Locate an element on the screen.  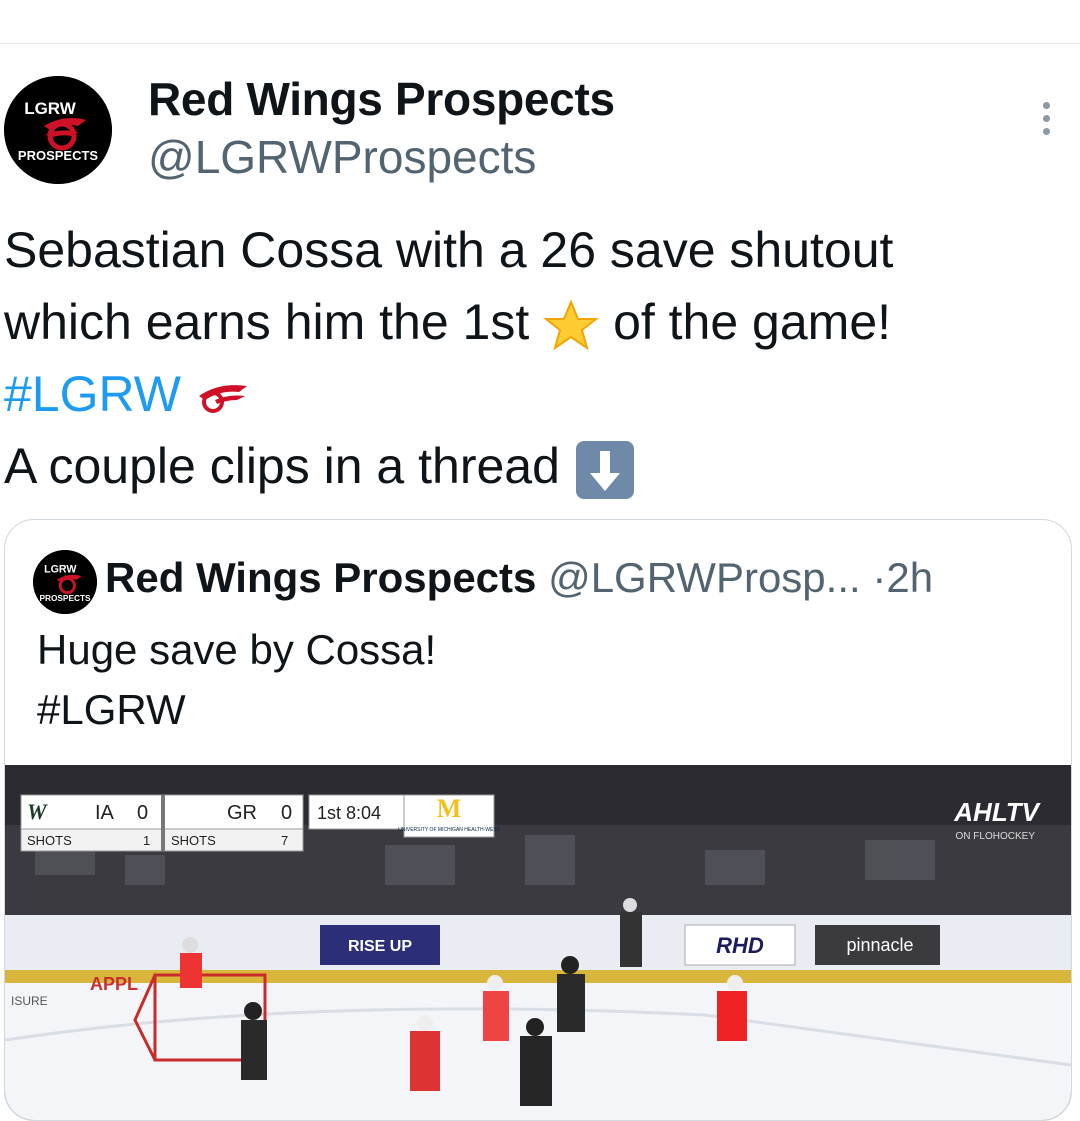
red-wings-logo-emoji-icon is located at coordinates (222, 398).